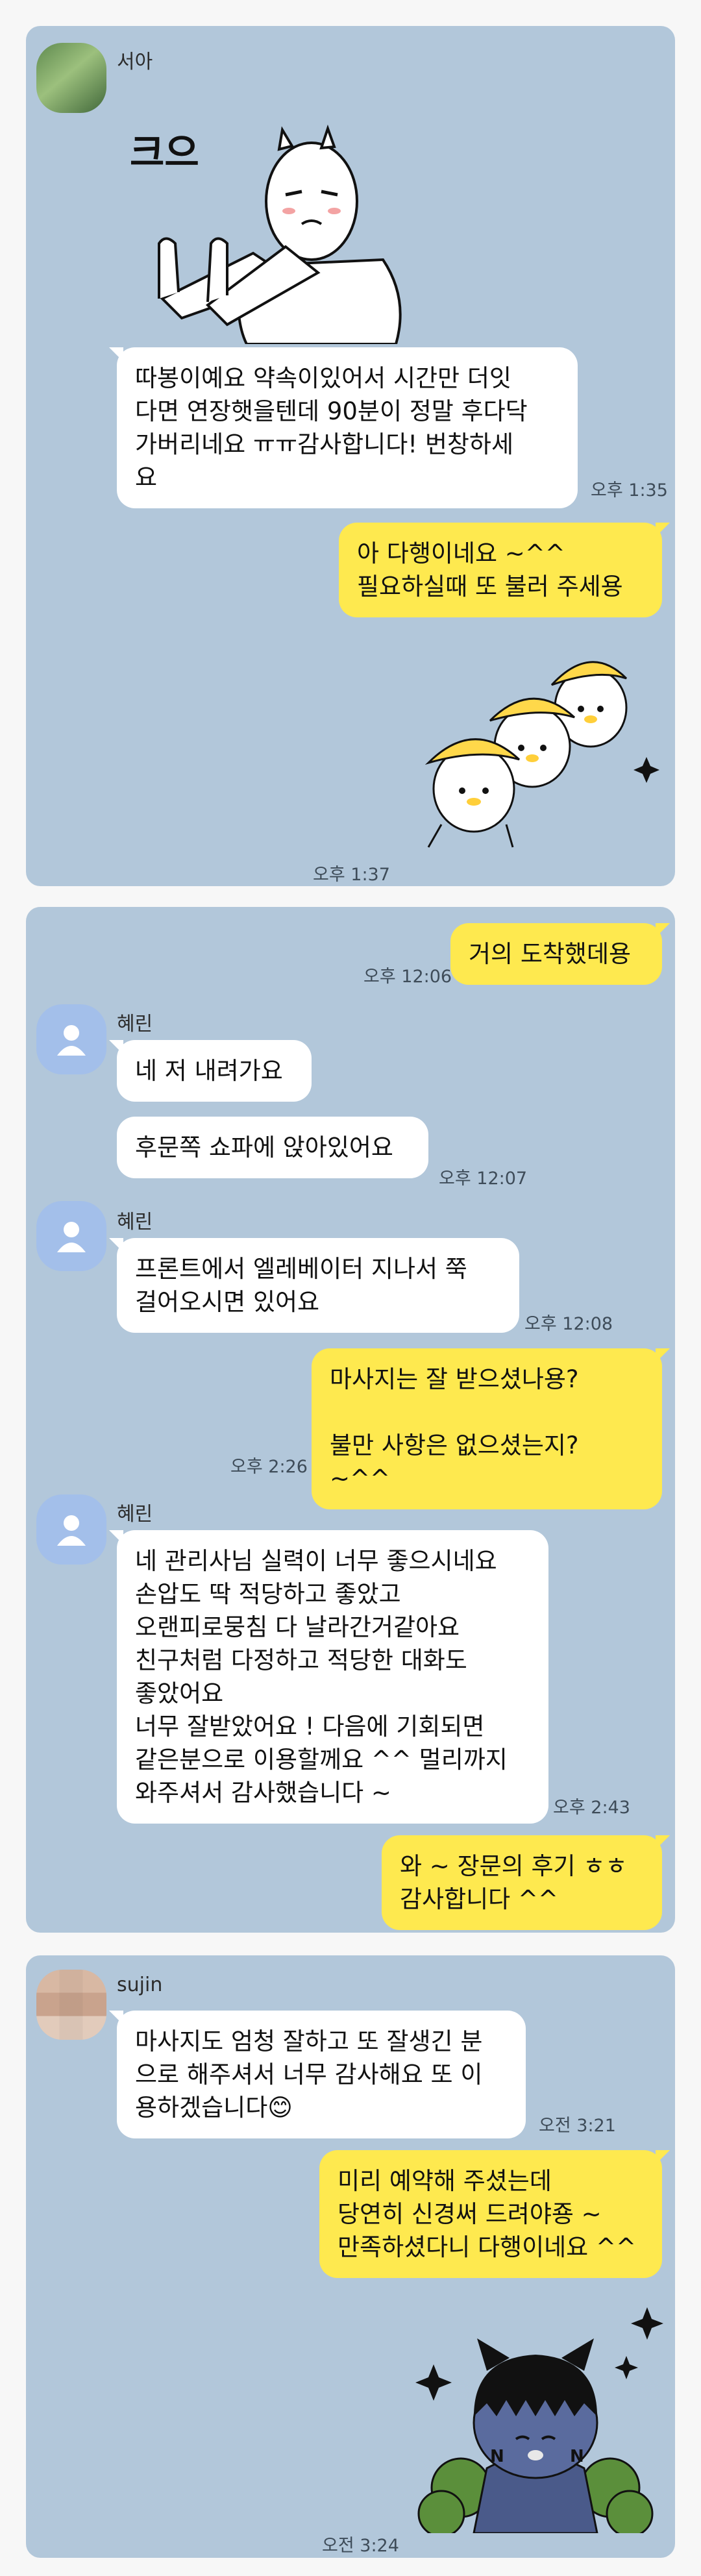 This screenshot has height=2576, width=701. I want to click on sender-avatar-seoa, so click(71, 78).